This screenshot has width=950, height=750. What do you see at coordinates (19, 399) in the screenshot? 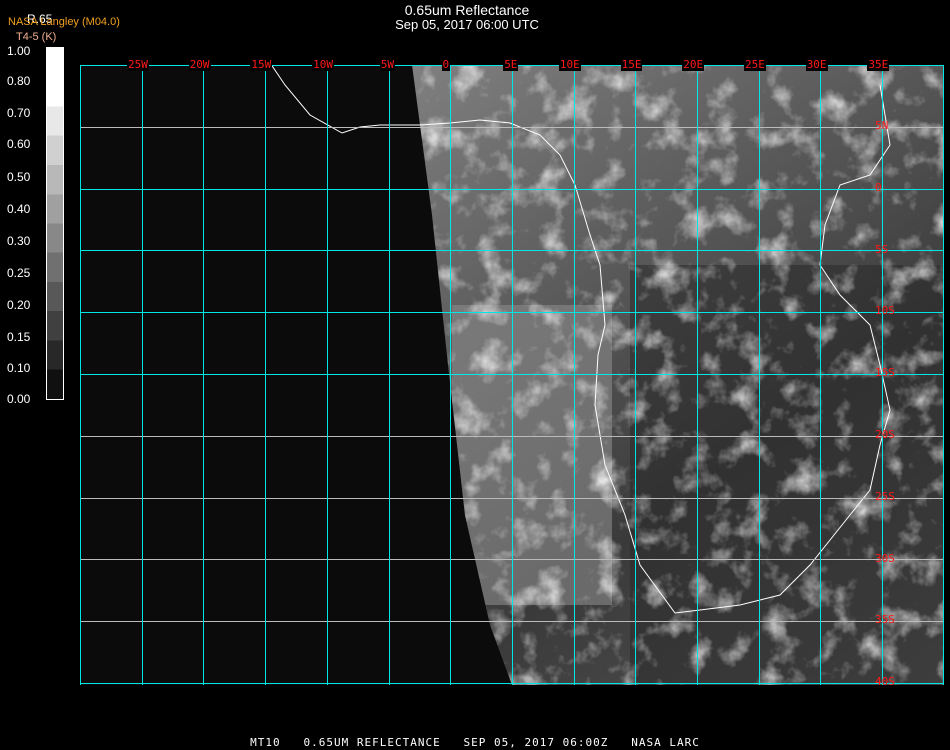
I see `colorbar-tick-label: 0.00` at bounding box center [19, 399].